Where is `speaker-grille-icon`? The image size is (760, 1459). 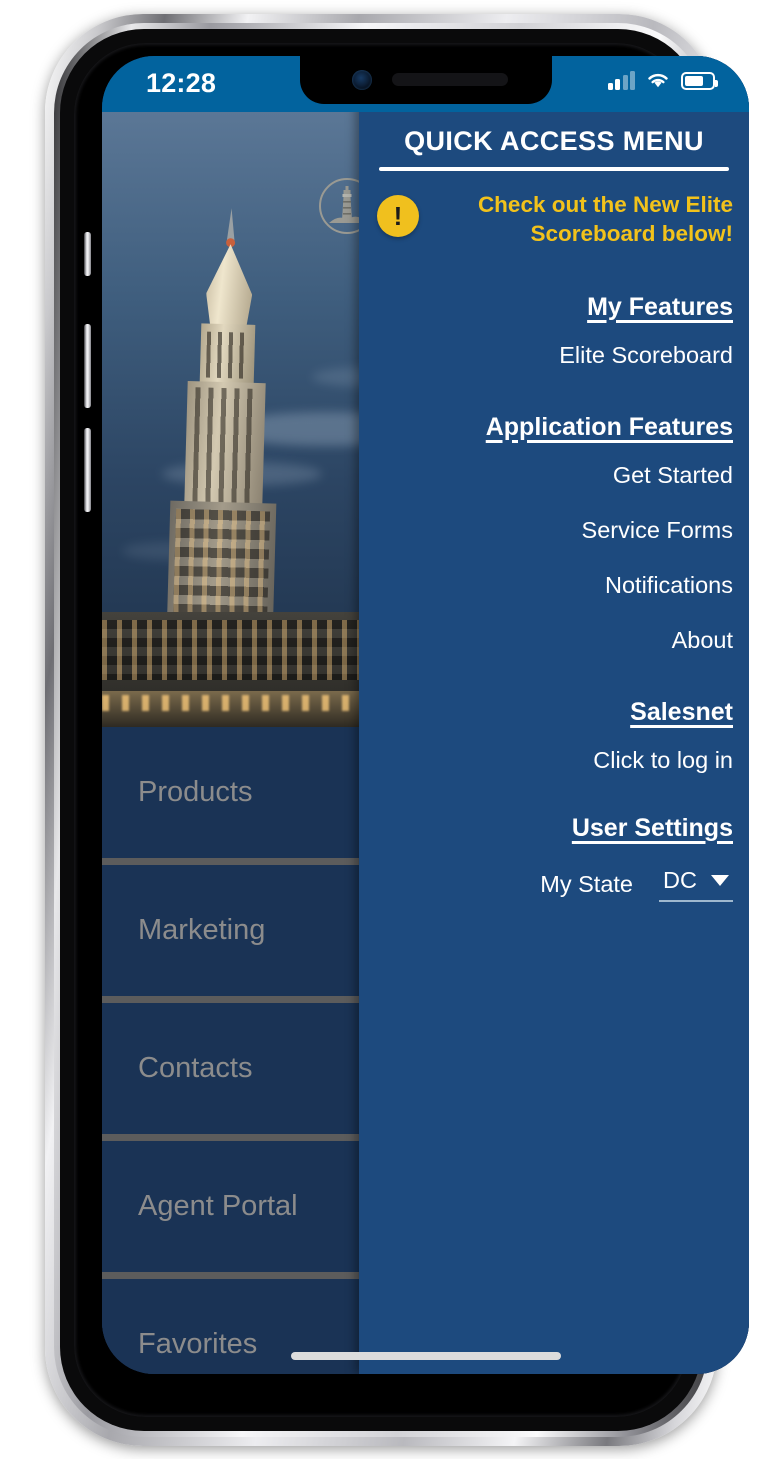 speaker-grille-icon is located at coordinates (449, 79).